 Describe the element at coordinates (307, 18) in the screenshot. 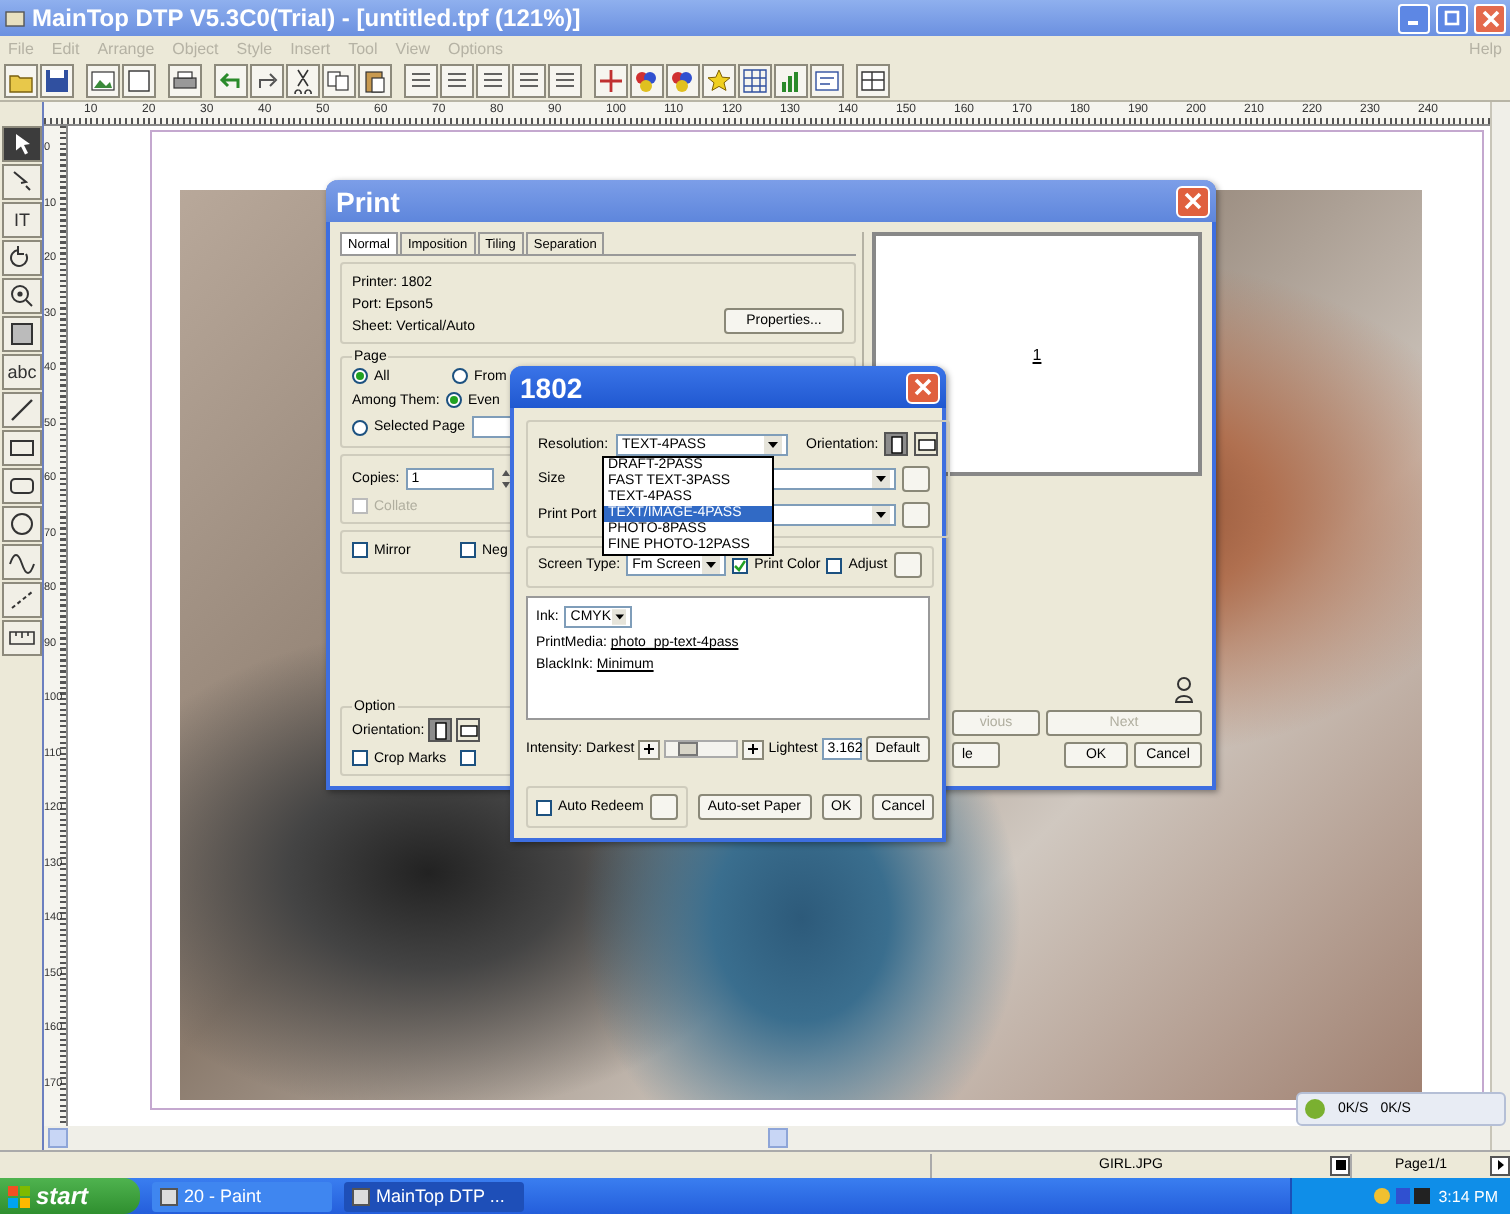

I see `window-title: MainTop DTP V5.3C0(Trial) - [untitled.tpf (121%)]` at that location.